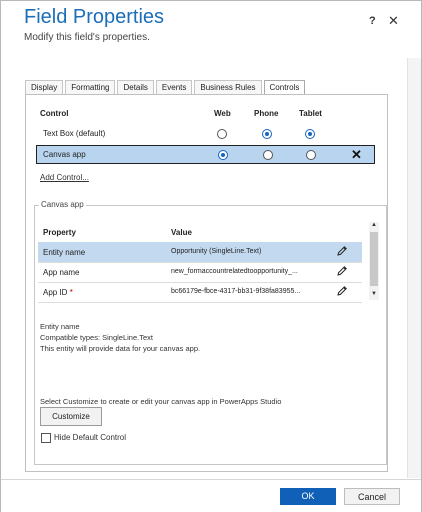 The width and height of the screenshot is (422, 512). Describe the element at coordinates (205, 154) in the screenshot. I see `control-row-canvas-app: Canvas app ✕` at that location.